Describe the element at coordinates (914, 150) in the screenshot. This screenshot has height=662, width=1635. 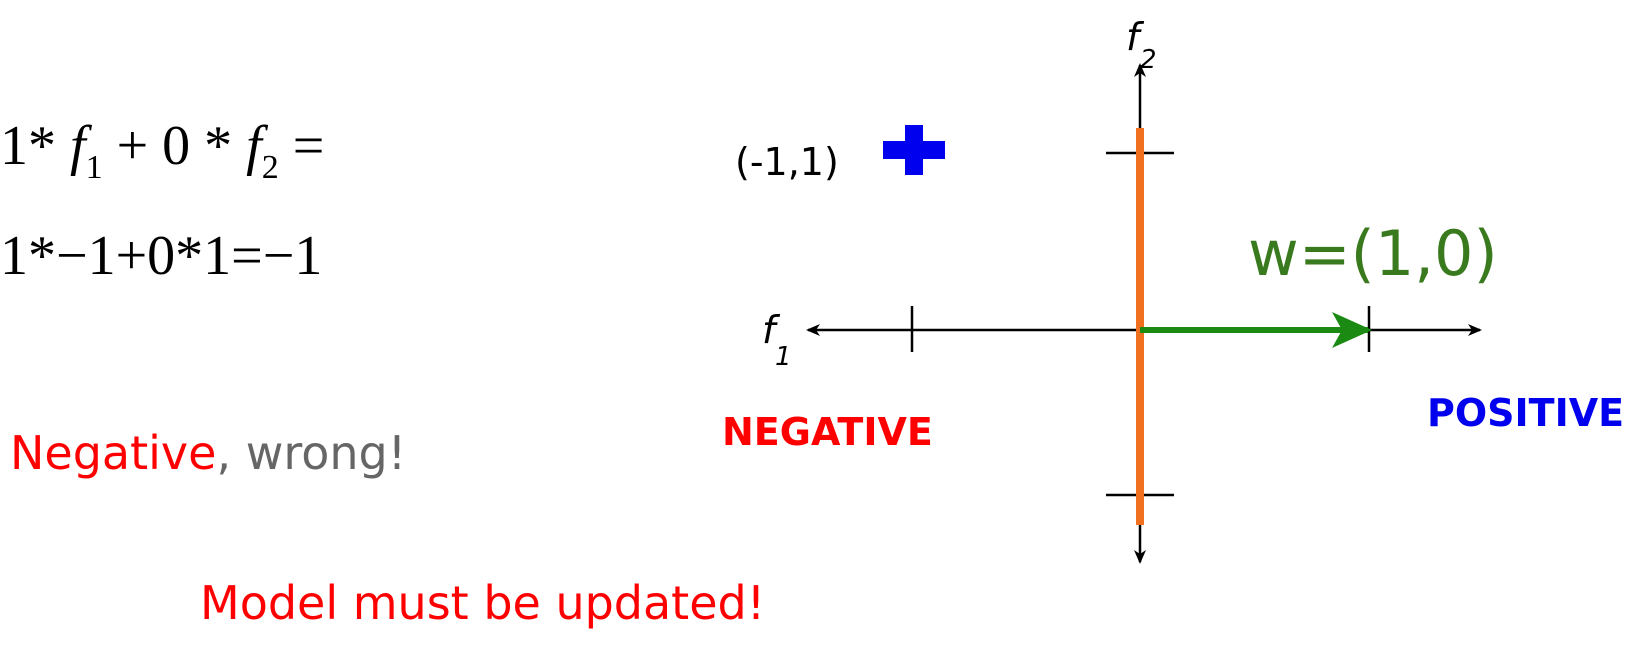
I see `positive-point-marker` at that location.